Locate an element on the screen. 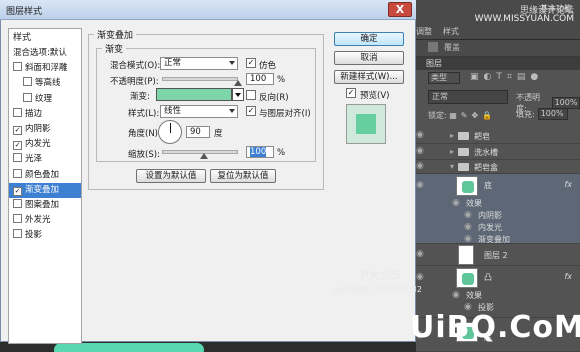 The width and height of the screenshot is (580, 352). folder-collapse-icon: ▾ is located at coordinates (452, 166).